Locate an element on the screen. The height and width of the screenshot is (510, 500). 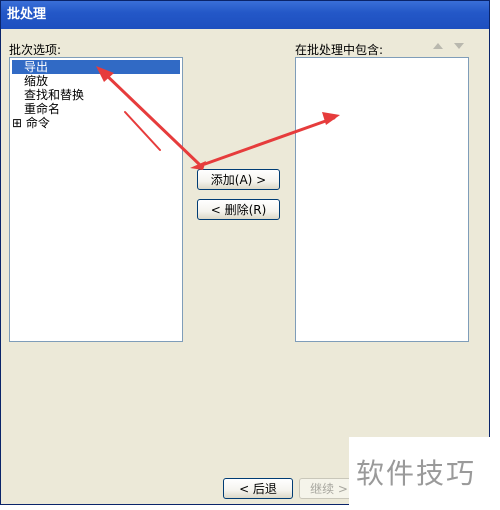
move-down-icon is located at coordinates (459, 46).